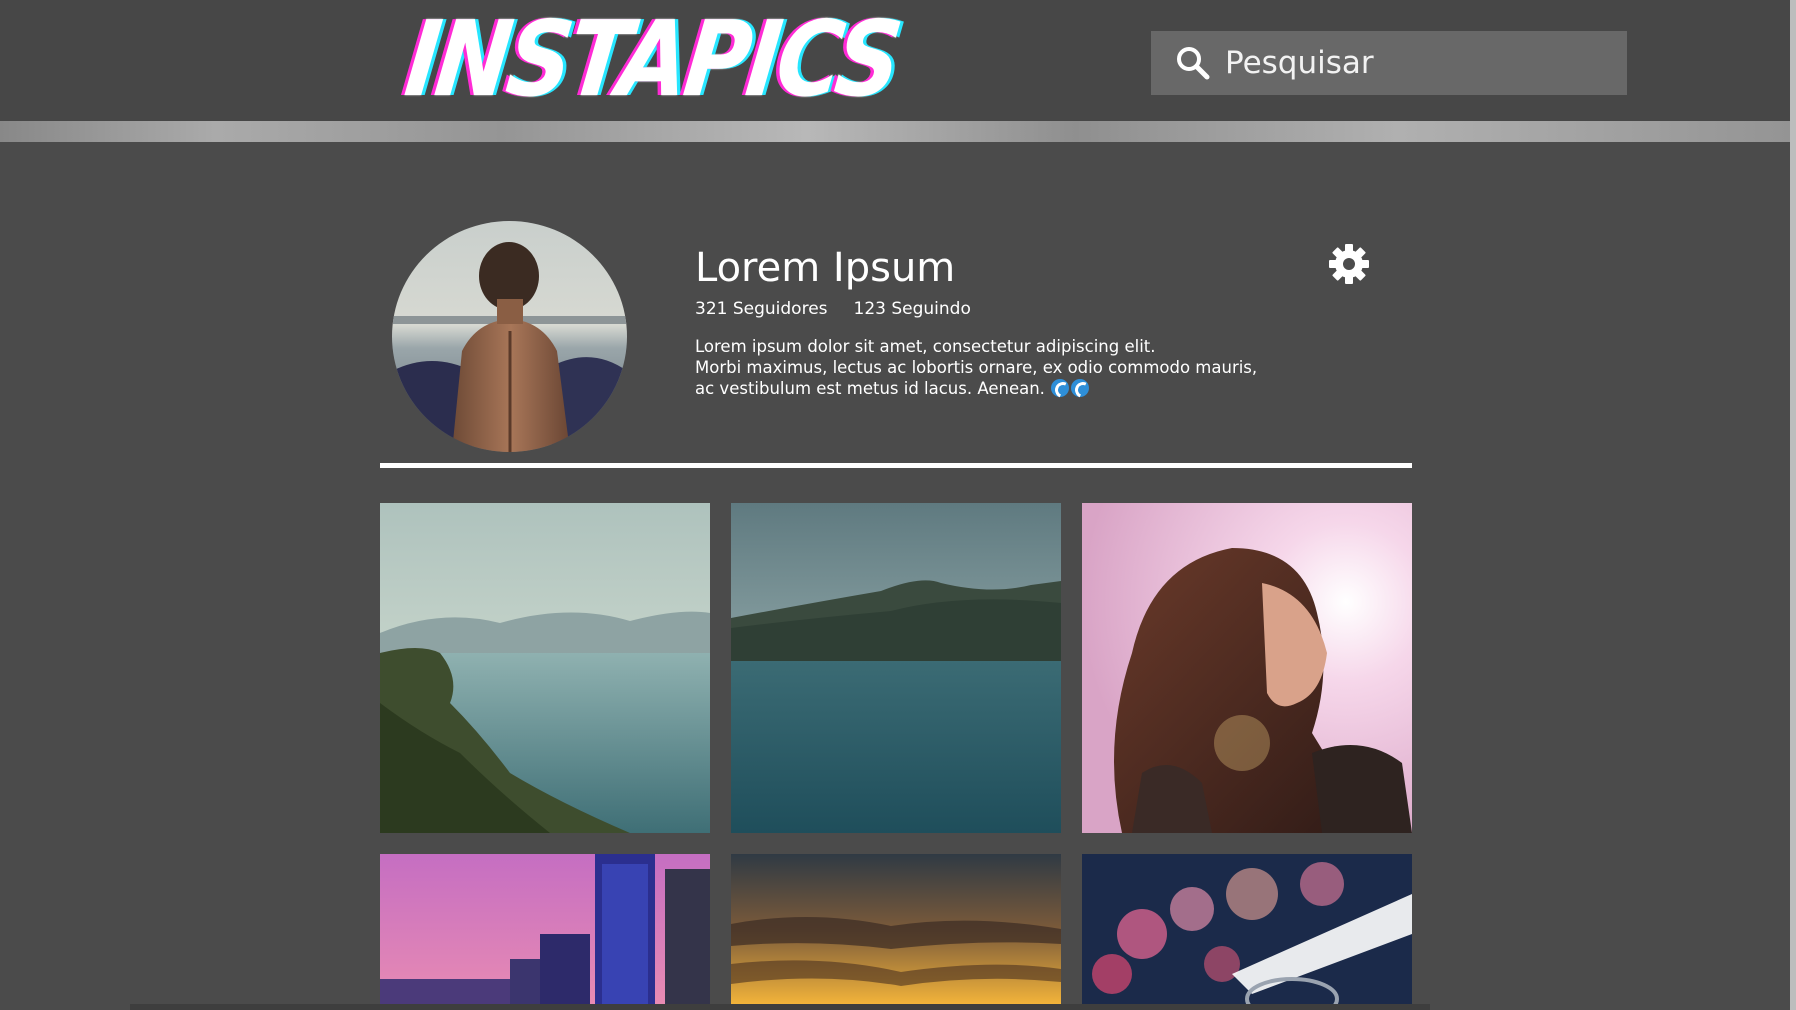 This screenshot has height=1010, width=1796. Describe the element at coordinates (896, 131) in the screenshot. I see `header-divider-strip` at that location.